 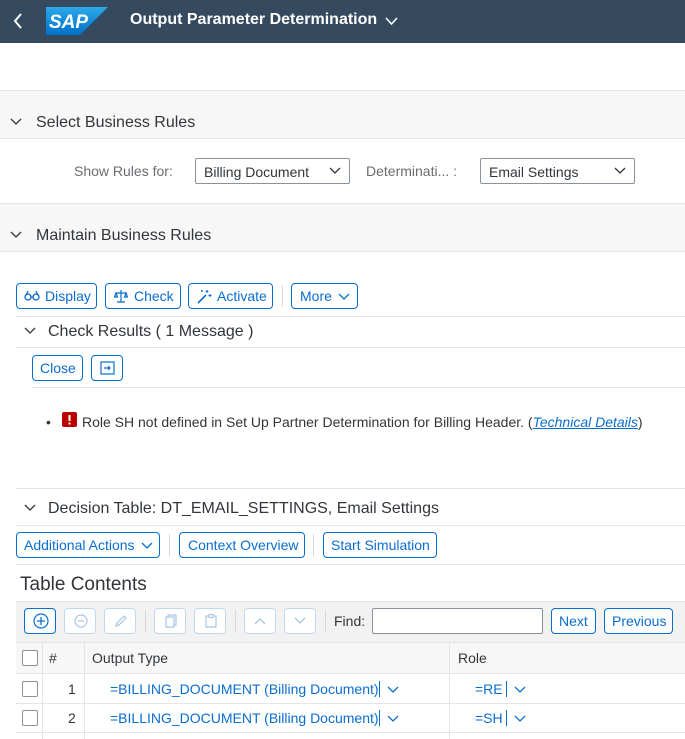 I want to click on paste-button, so click(x=210, y=621).